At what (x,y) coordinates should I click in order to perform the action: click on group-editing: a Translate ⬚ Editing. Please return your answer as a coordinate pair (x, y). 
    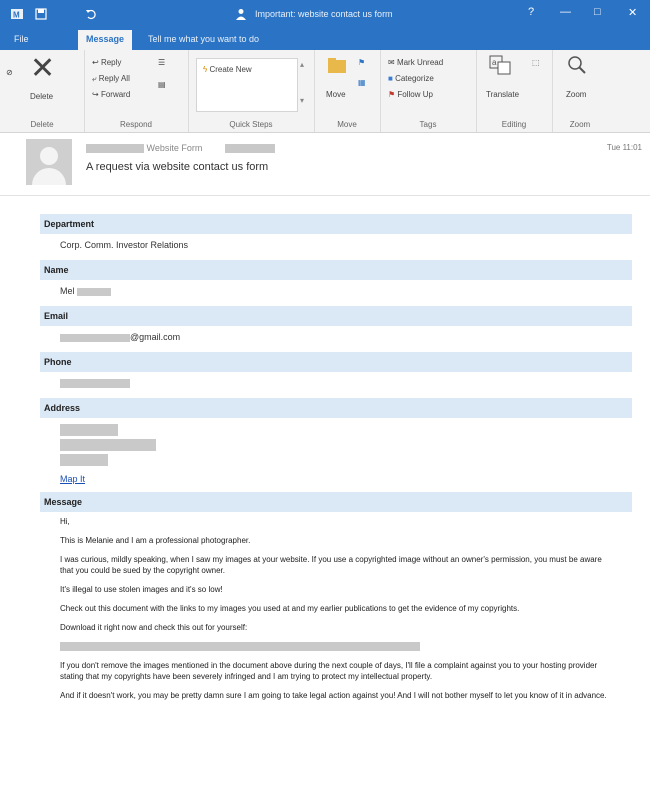
    Looking at the image, I should click on (514, 91).